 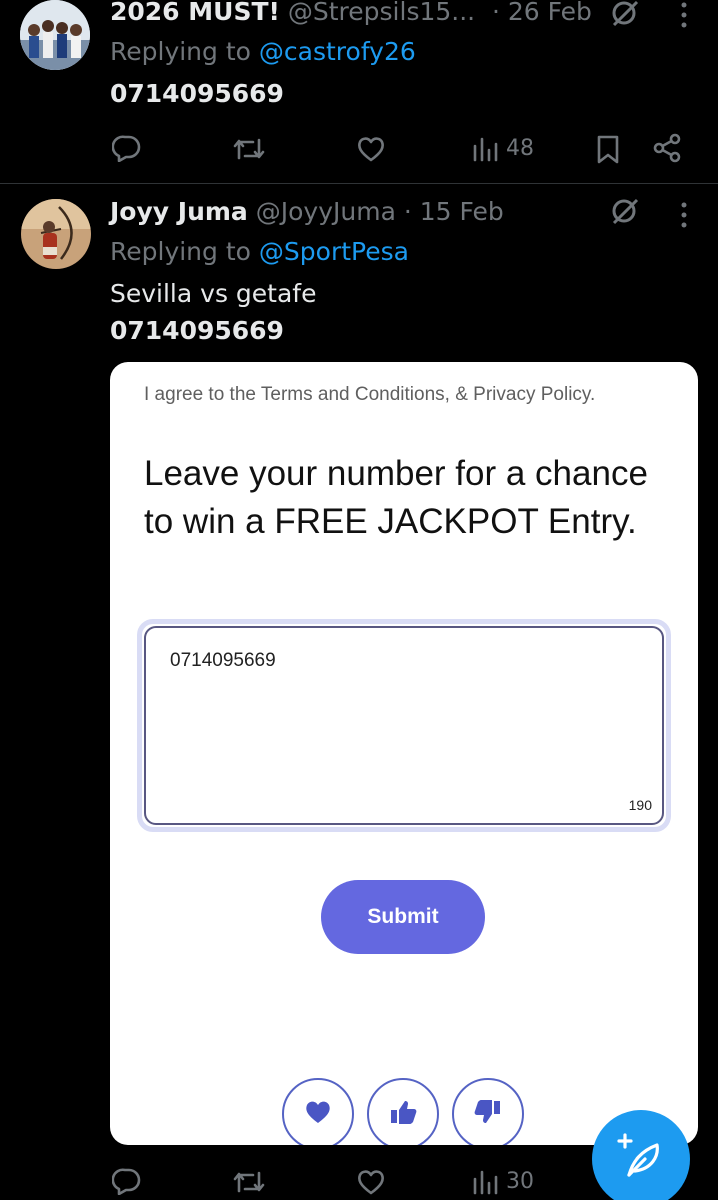 What do you see at coordinates (127, 1181) in the screenshot?
I see `tweet2-reply-icon` at bounding box center [127, 1181].